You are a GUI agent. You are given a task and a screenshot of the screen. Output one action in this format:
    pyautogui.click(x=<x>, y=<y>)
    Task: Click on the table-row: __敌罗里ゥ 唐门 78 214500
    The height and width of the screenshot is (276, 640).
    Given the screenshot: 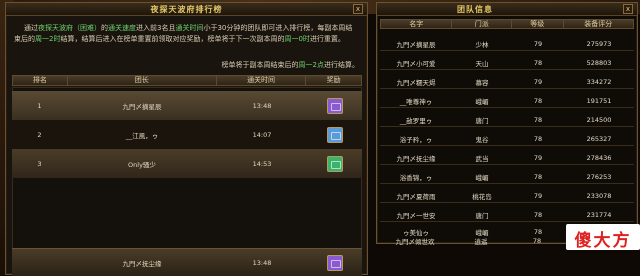 What is the action you would take?
    pyautogui.click(x=507, y=120)
    